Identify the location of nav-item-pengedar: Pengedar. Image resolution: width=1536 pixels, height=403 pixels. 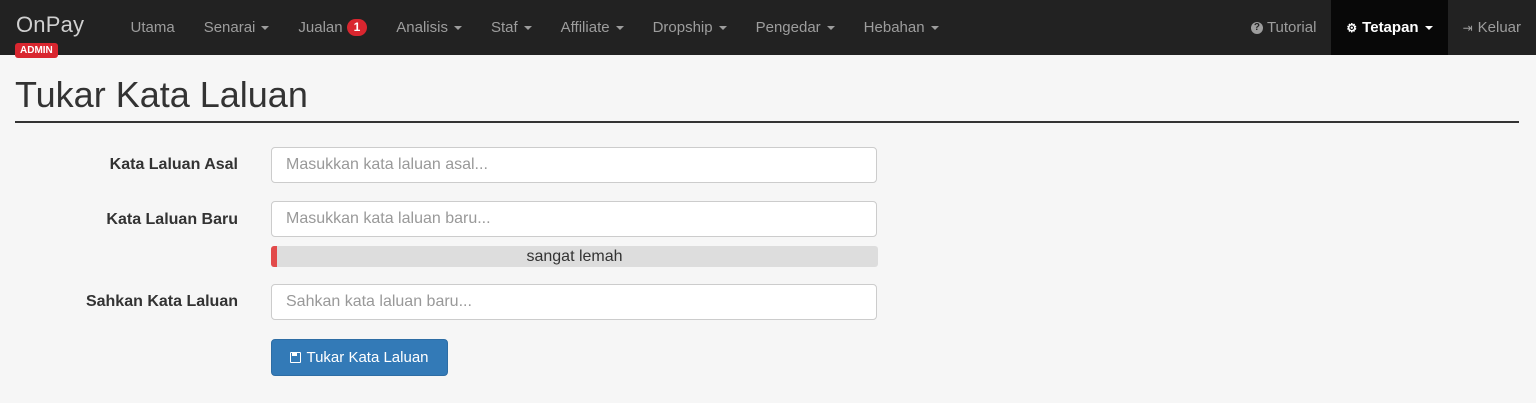
(795, 27).